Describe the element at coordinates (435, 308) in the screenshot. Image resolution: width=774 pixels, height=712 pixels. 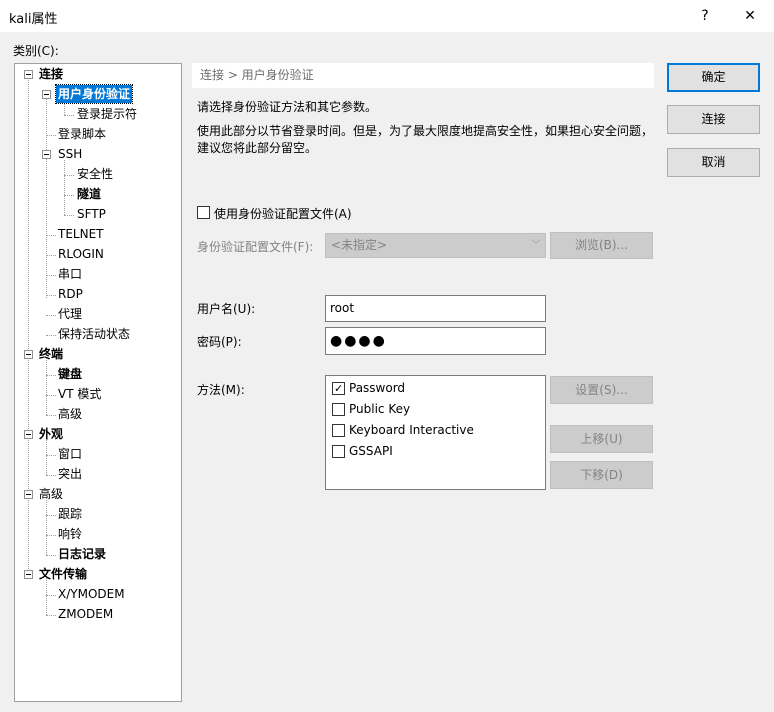
I see `username-field: root` at that location.